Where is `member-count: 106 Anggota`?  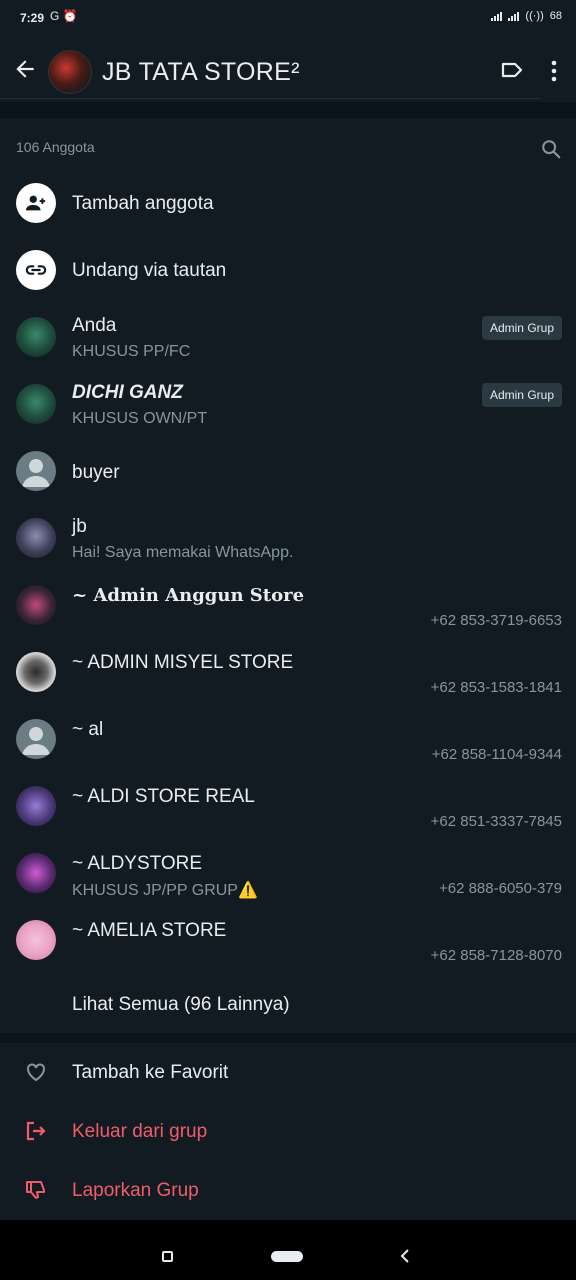 member-count: 106 Anggota is located at coordinates (55, 147).